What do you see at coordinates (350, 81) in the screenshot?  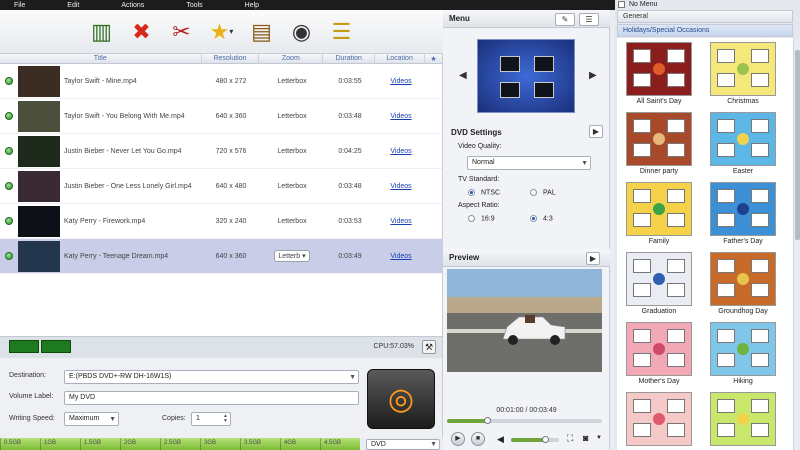 I see `video-duration: 0:03:55` at bounding box center [350, 81].